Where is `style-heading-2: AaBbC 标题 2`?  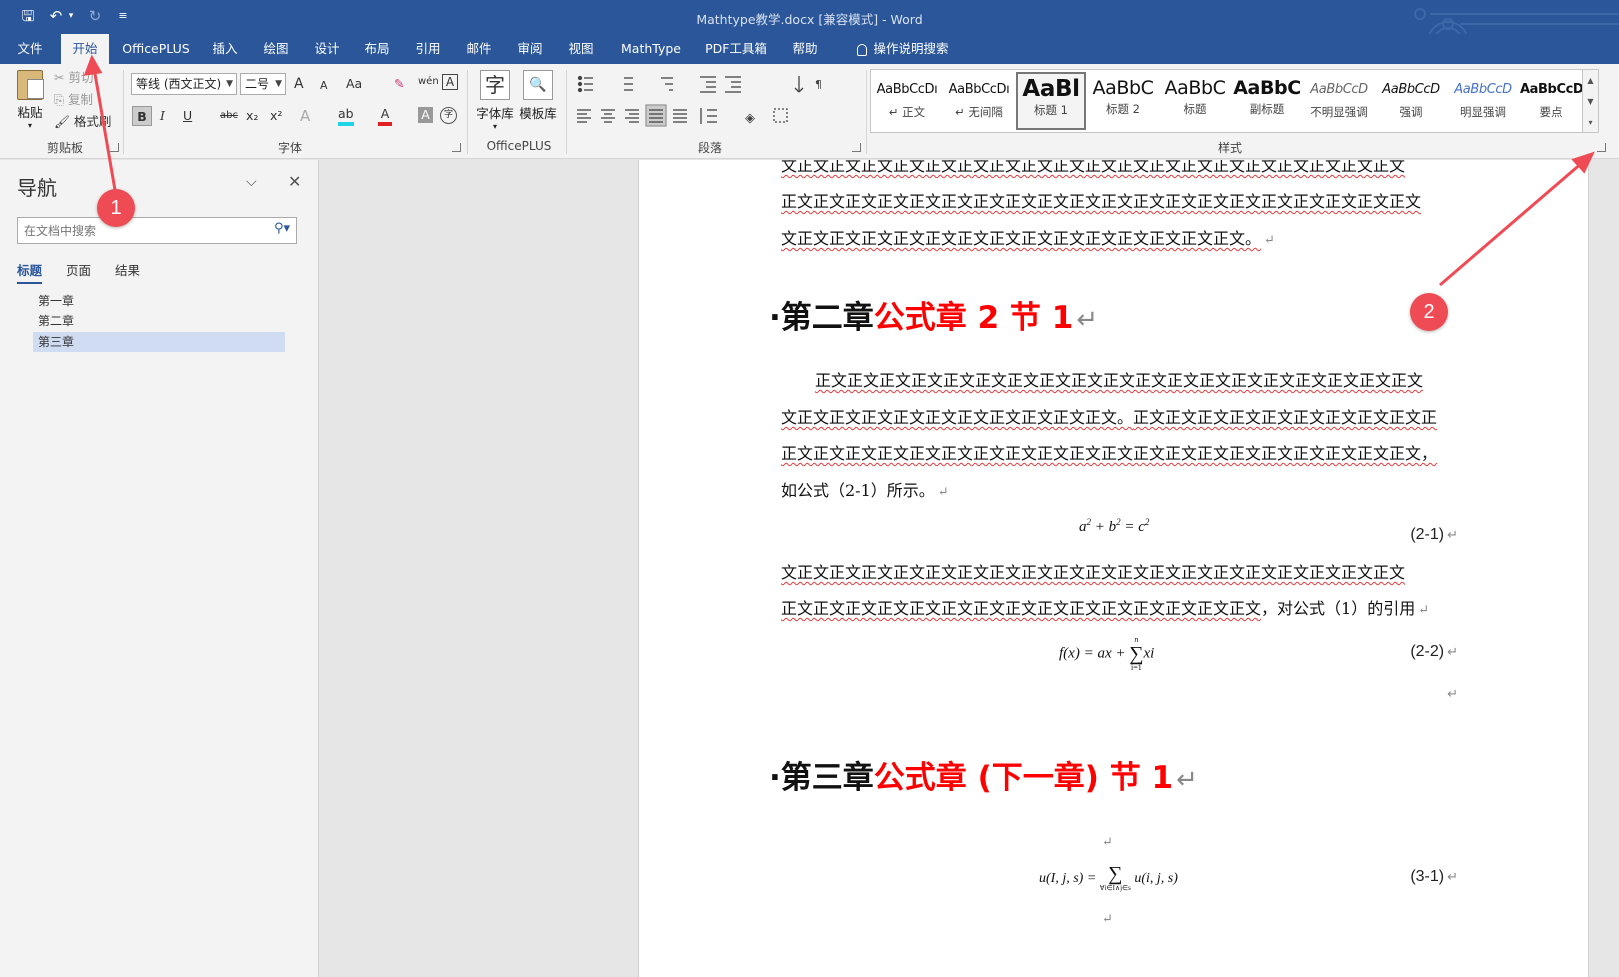
style-heading-2: AaBbC 标题 2 is located at coordinates (1123, 101).